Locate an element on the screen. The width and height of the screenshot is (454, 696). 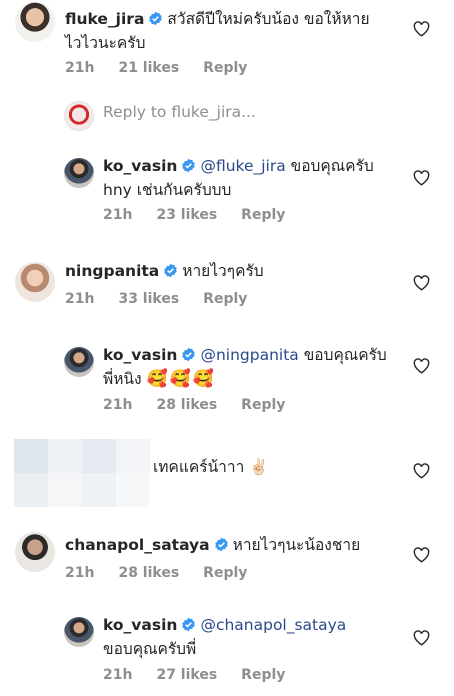
comment-body: หายไวๆนะน้องชาย is located at coordinates (296, 545).